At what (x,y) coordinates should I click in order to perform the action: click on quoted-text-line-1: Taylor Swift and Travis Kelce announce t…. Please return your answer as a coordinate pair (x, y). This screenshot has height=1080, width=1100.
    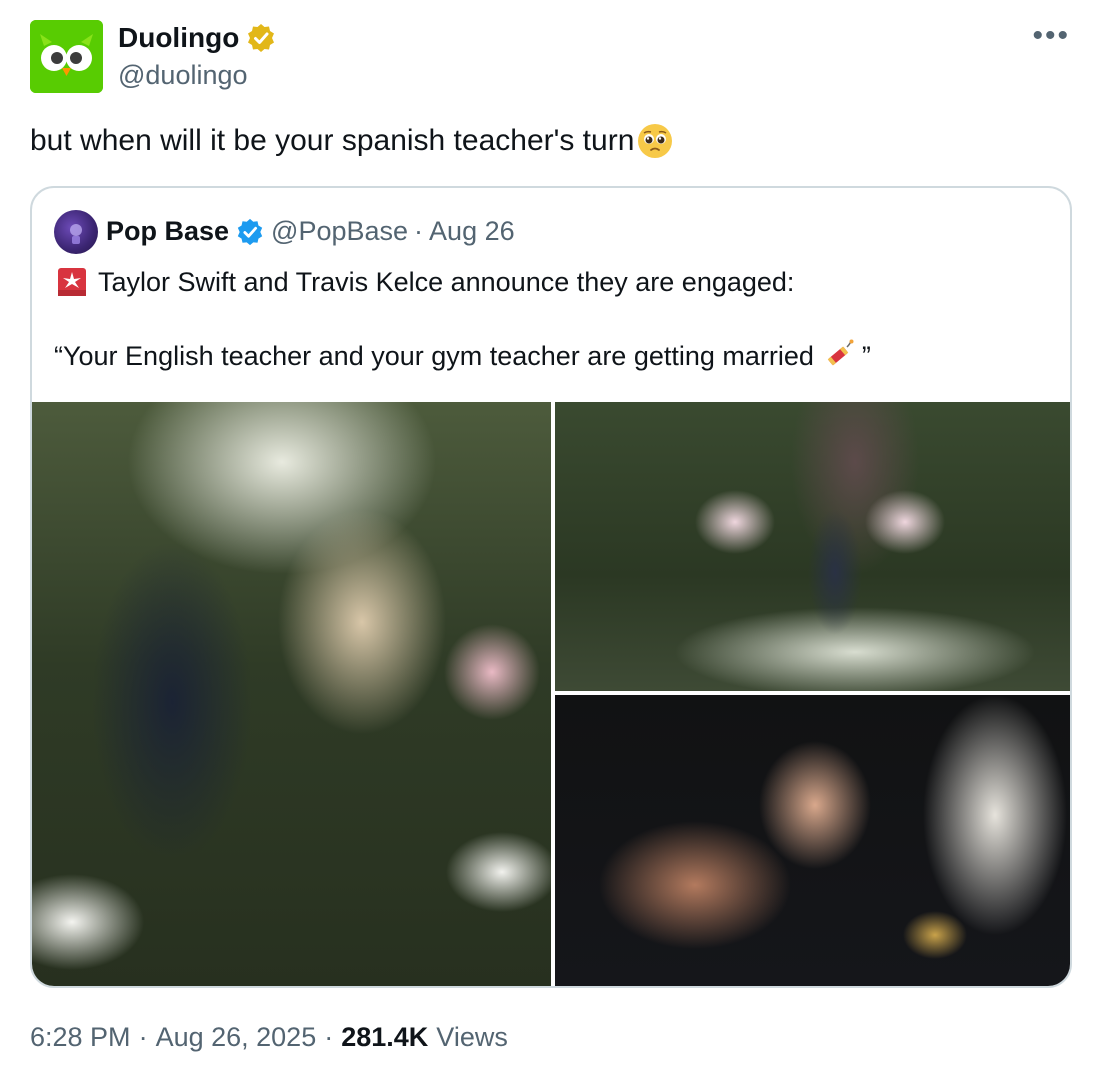
    Looking at the image, I should click on (424, 282).